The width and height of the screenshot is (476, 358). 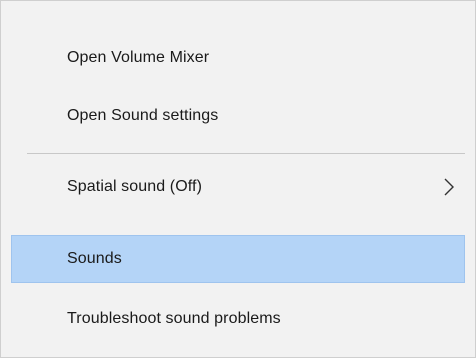 What do you see at coordinates (94, 258) in the screenshot?
I see `menu-item-label: Sounds` at bounding box center [94, 258].